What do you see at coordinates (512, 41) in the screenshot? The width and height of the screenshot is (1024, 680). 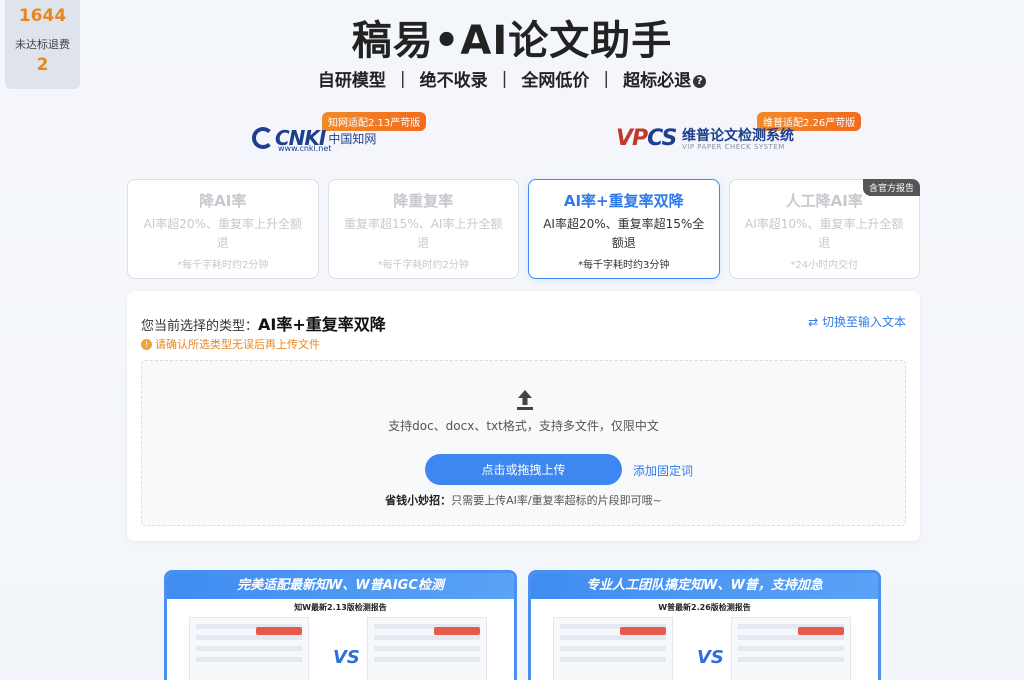 I see `page-title: 稿易•AI论文助手` at bounding box center [512, 41].